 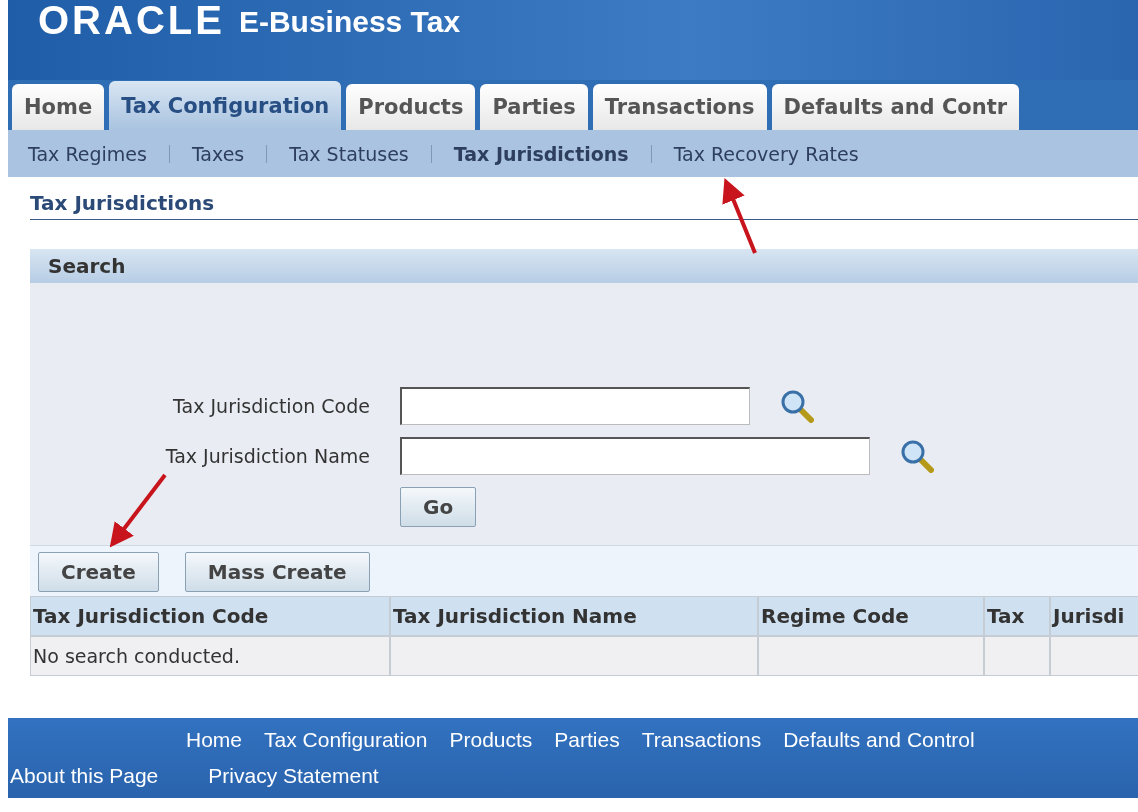 What do you see at coordinates (214, 740) in the screenshot?
I see `footer-link: Home` at bounding box center [214, 740].